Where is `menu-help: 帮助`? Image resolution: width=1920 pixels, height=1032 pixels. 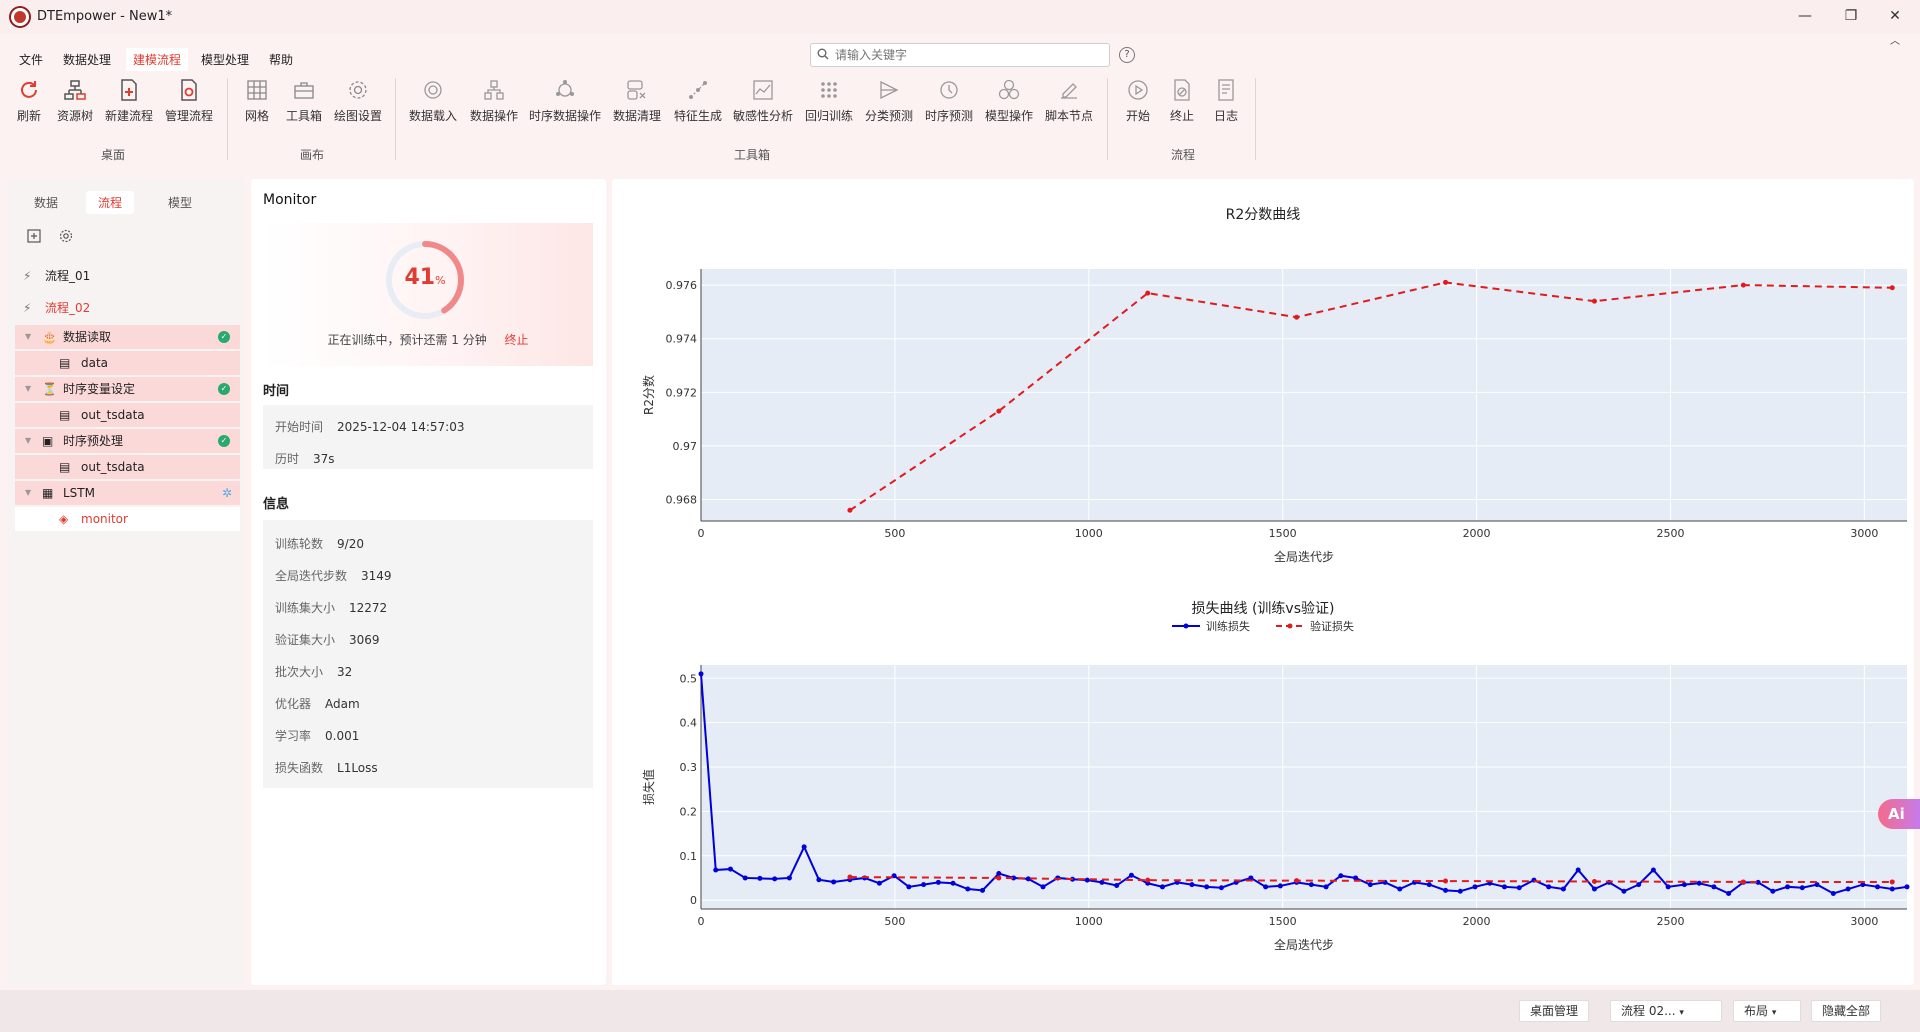
menu-help: 帮助 is located at coordinates (281, 59).